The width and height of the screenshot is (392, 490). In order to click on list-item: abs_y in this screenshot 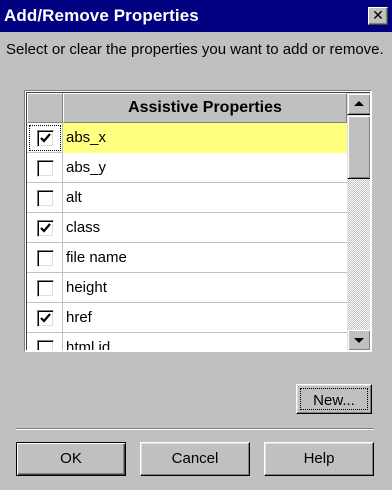, I will do `click(187, 168)`.